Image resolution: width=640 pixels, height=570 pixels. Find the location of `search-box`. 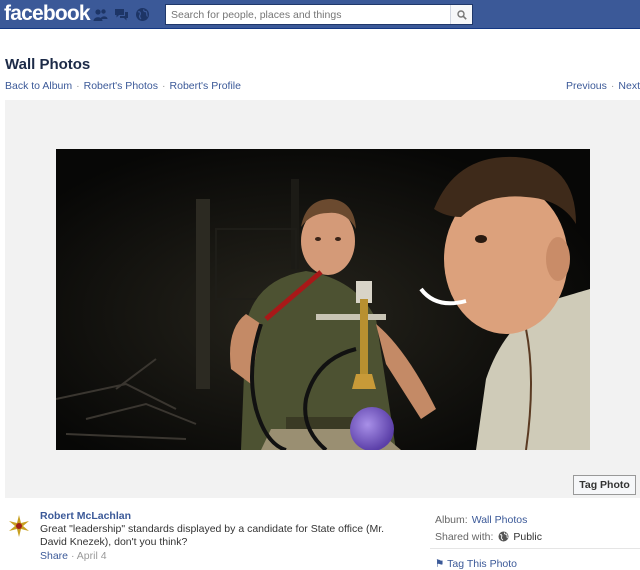

search-box is located at coordinates (319, 14).